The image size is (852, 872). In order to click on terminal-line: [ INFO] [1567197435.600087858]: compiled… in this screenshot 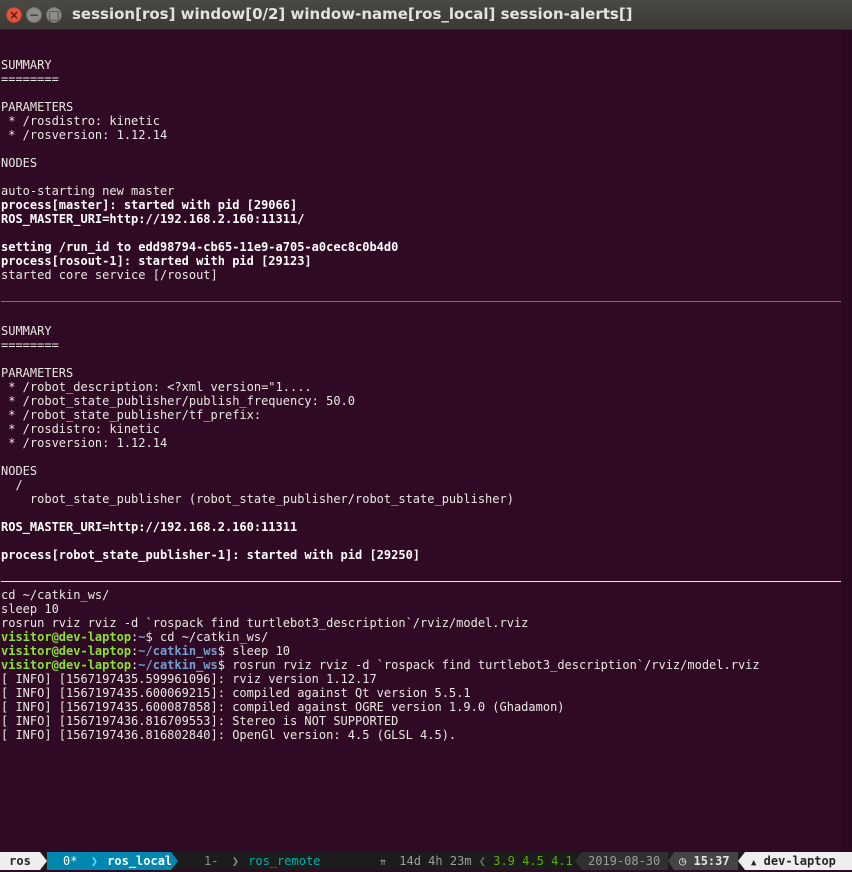, I will do `click(283, 707)`.